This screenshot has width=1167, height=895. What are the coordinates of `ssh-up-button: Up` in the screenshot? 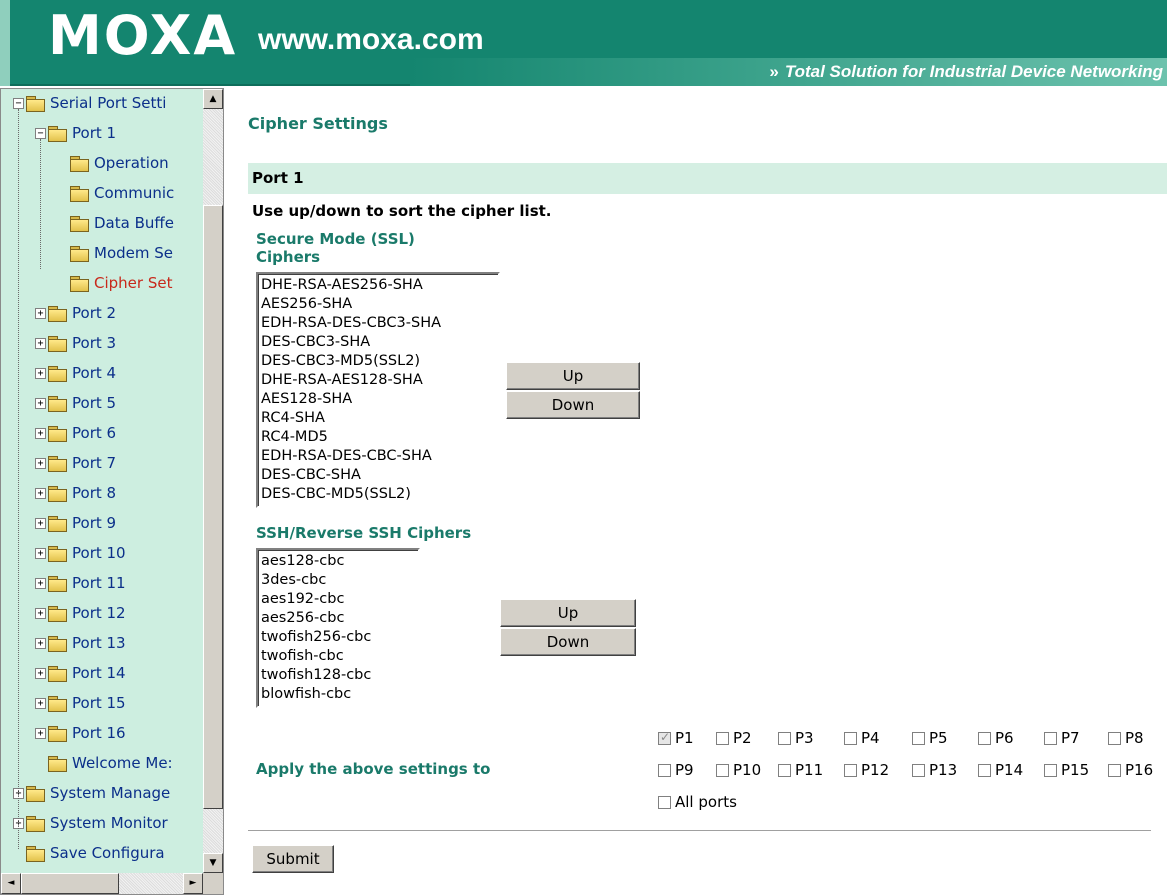 It's located at (568, 613).